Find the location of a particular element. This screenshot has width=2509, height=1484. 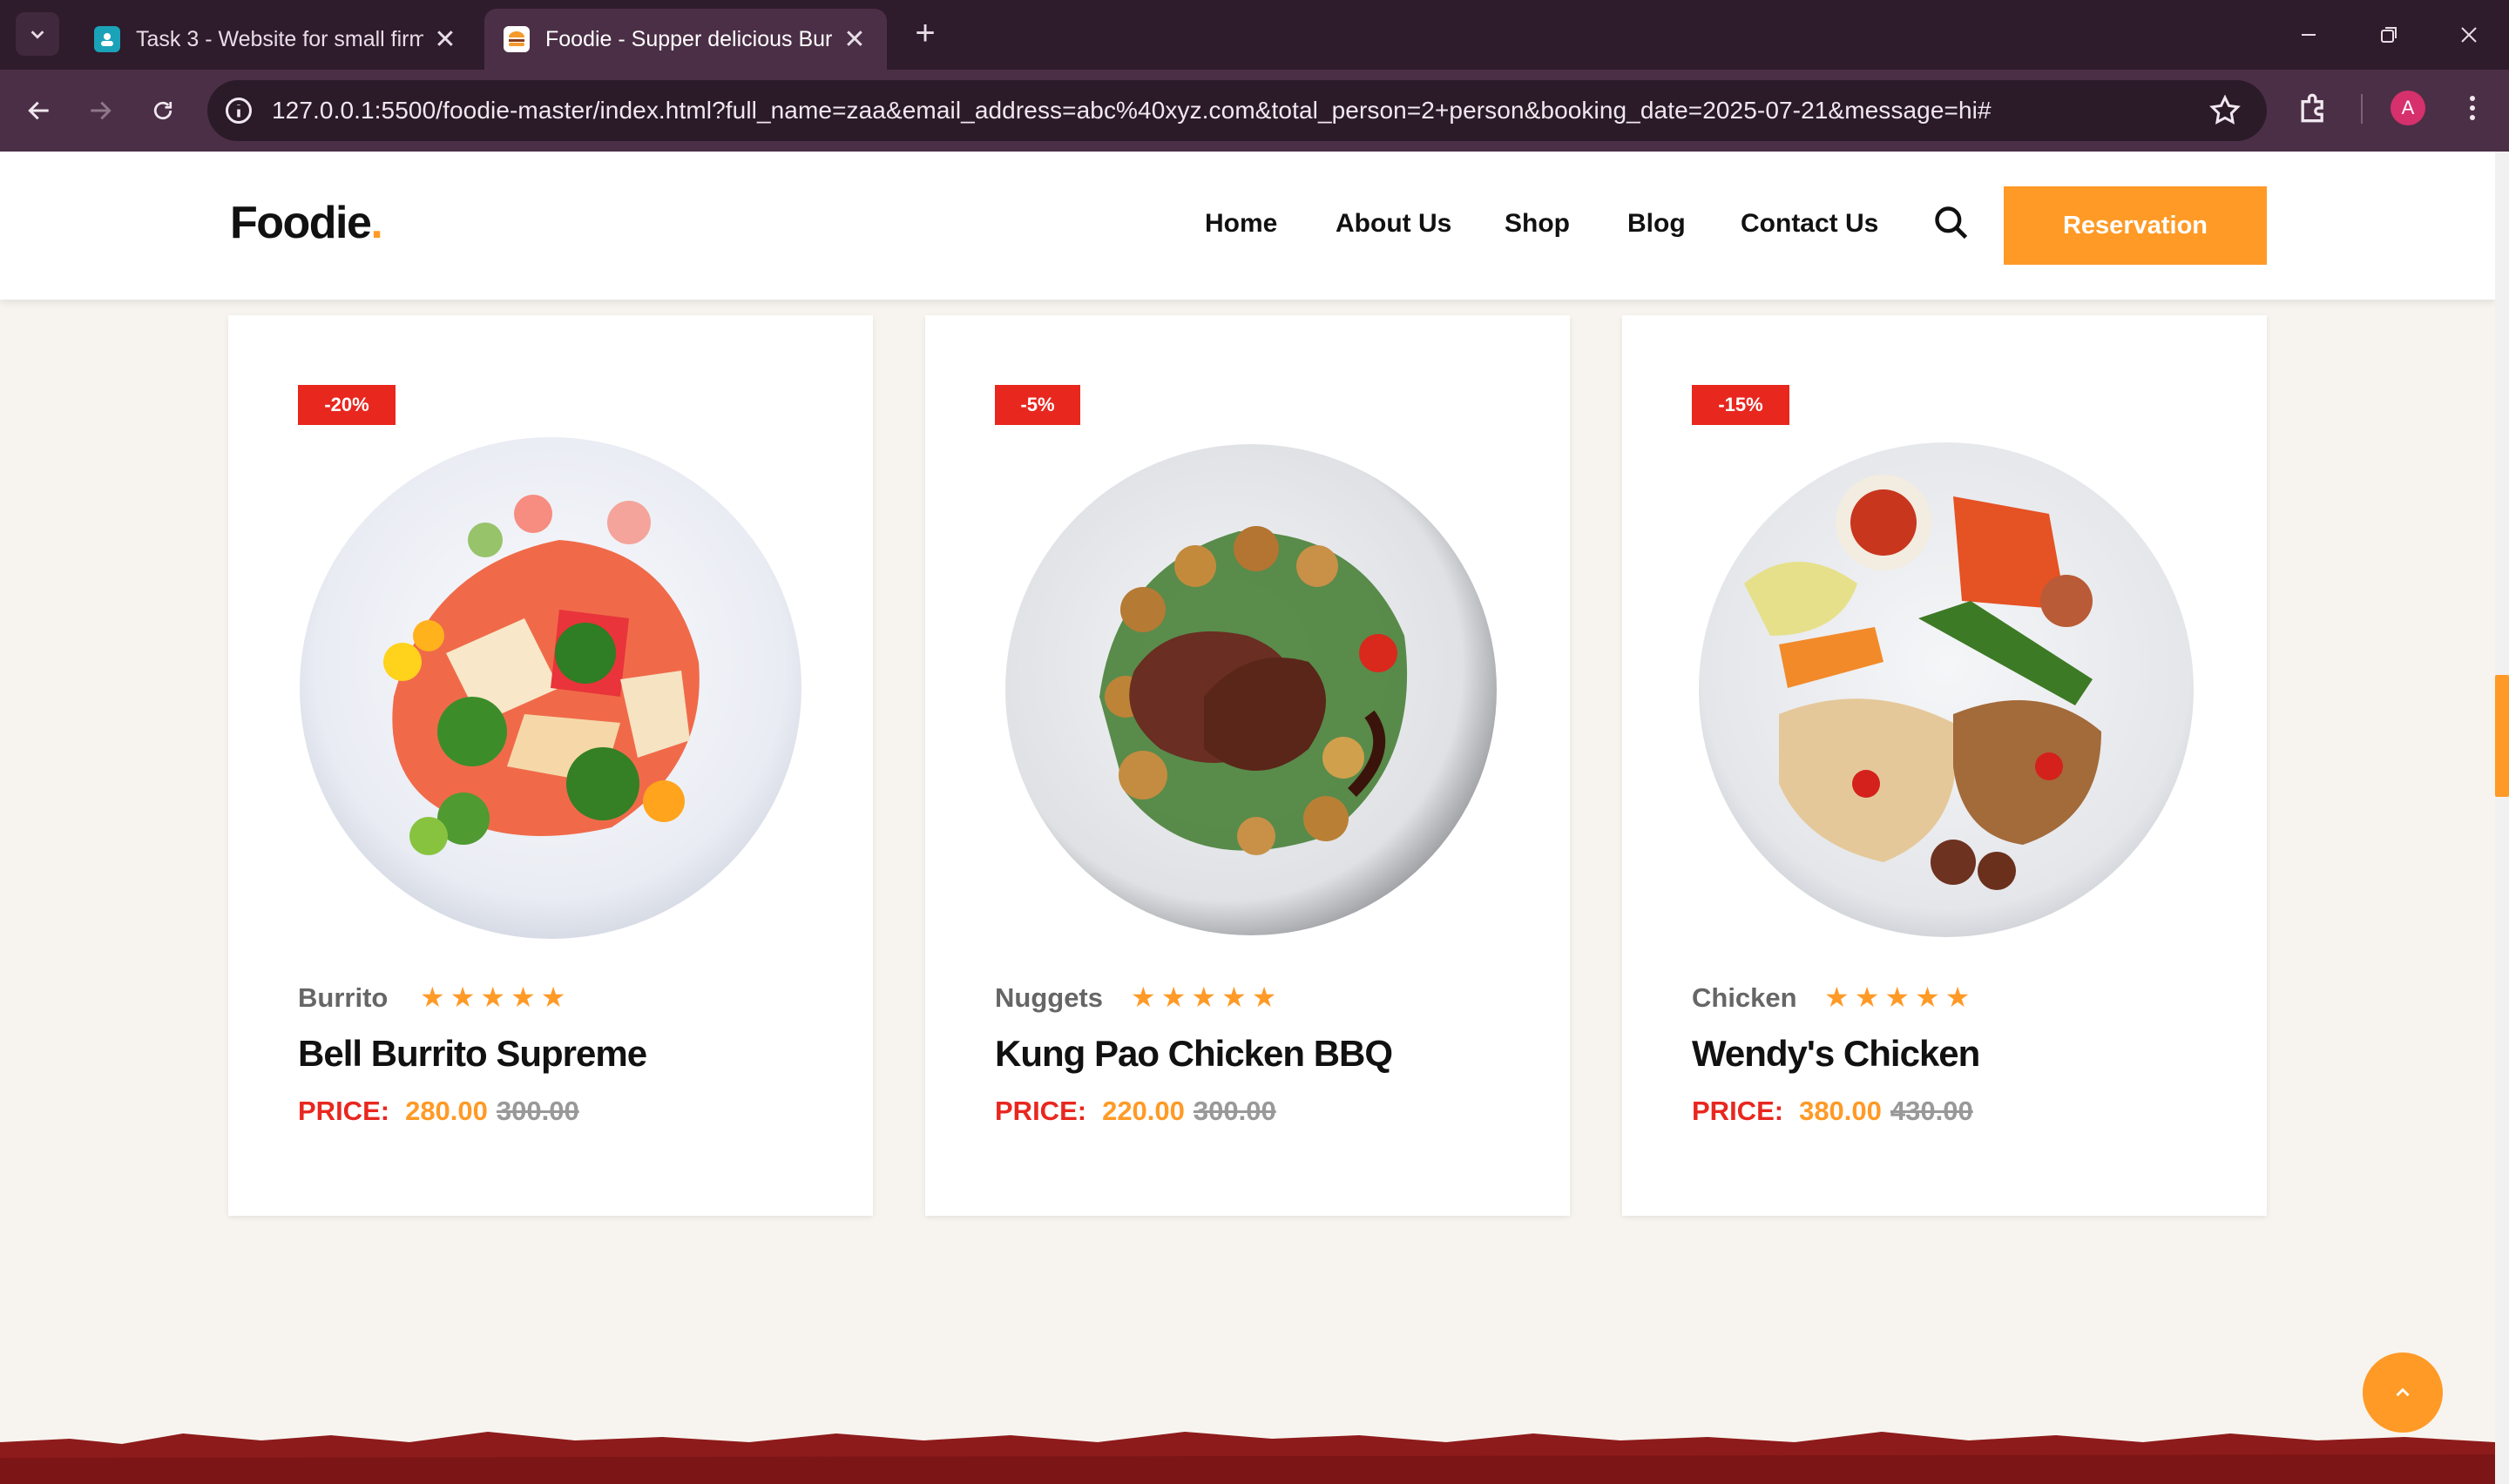

new-tab-button: + is located at coordinates (925, 35).